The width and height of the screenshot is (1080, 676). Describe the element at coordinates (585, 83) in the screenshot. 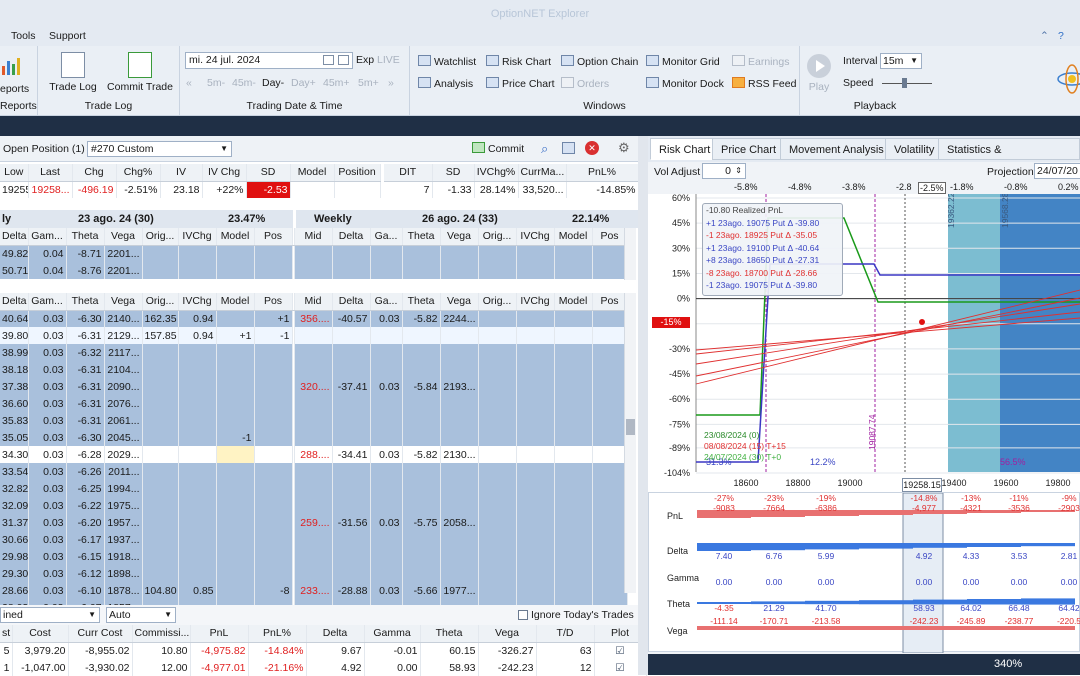

I see `orders-button: Orders` at that location.